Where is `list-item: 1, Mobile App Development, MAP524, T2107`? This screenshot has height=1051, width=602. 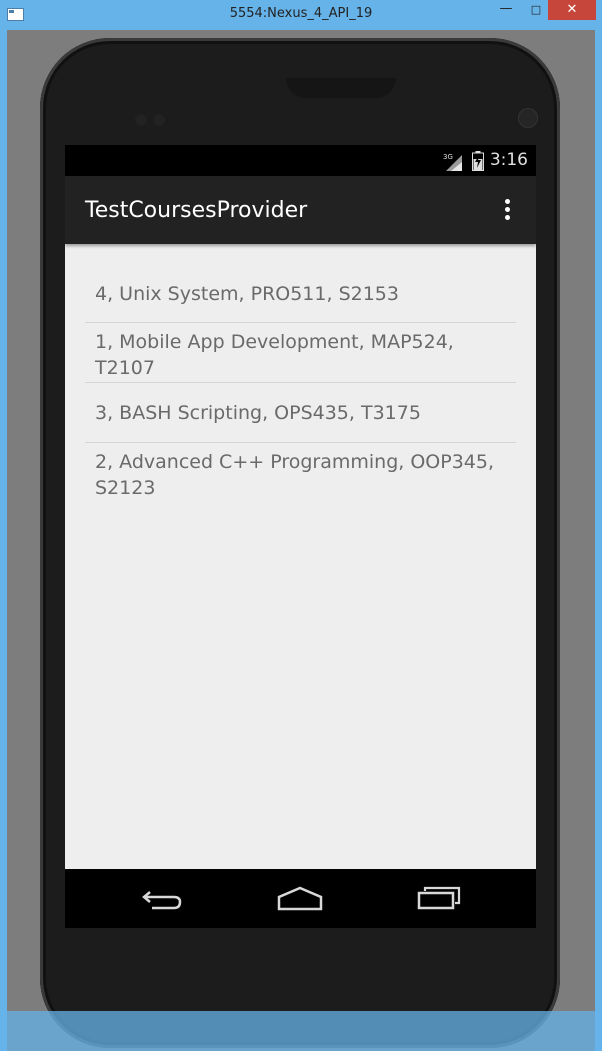 list-item: 1, Mobile App Development, MAP524, T2107 is located at coordinates (300, 353).